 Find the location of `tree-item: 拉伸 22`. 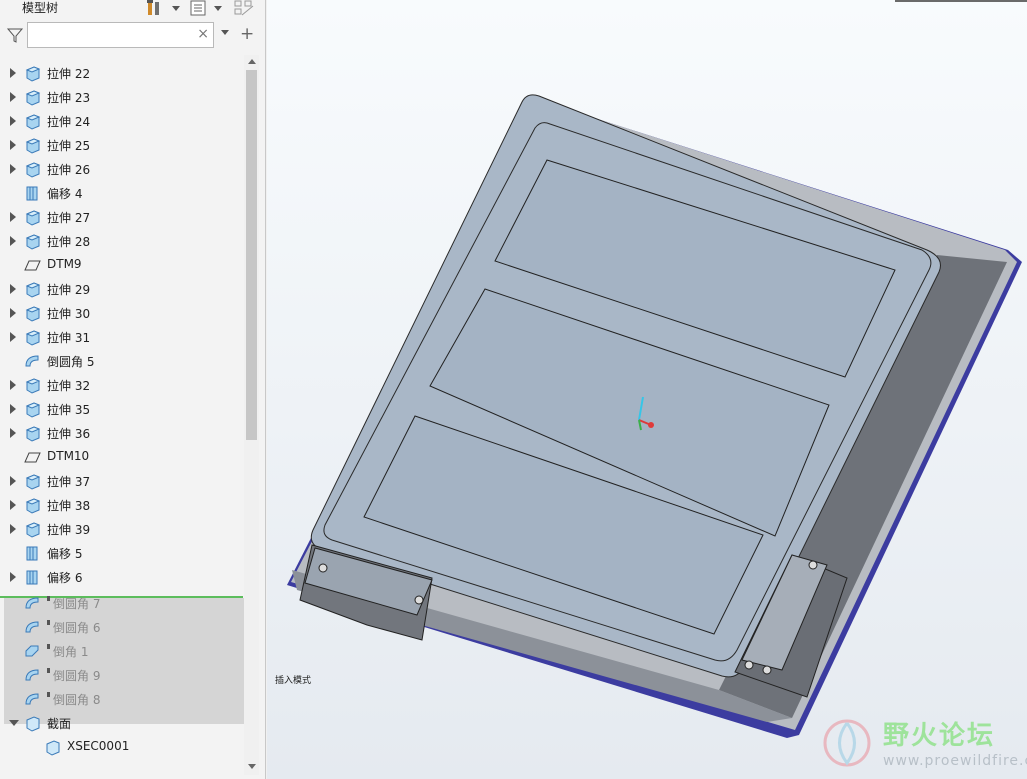

tree-item: 拉伸 22 is located at coordinates (121, 73).